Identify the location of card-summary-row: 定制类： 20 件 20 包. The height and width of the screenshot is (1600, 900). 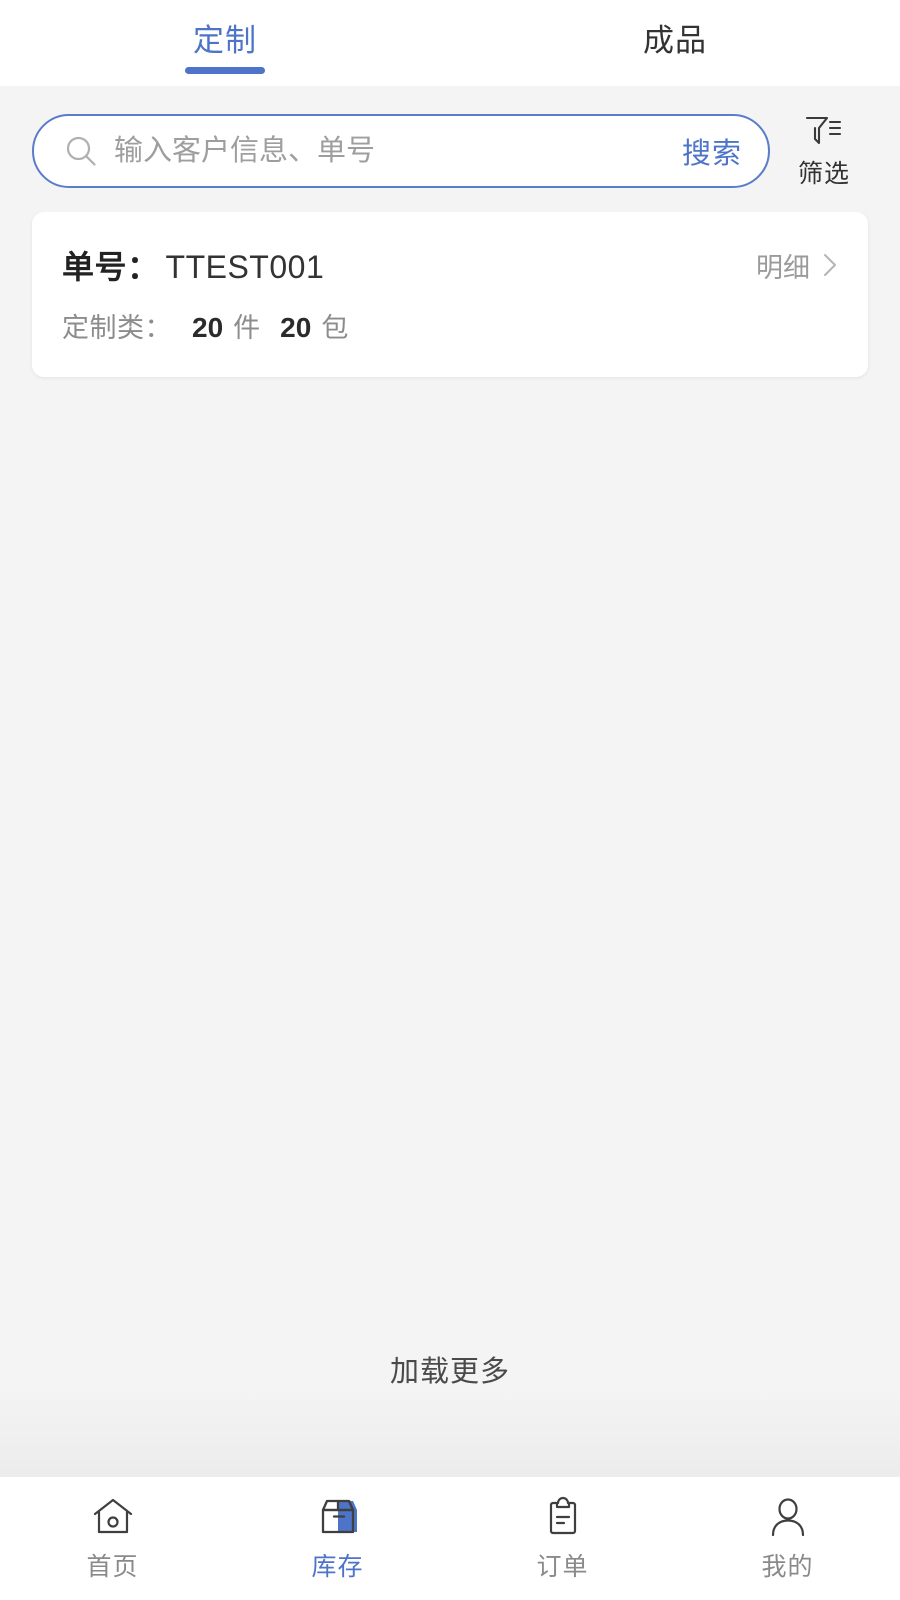
(450, 325).